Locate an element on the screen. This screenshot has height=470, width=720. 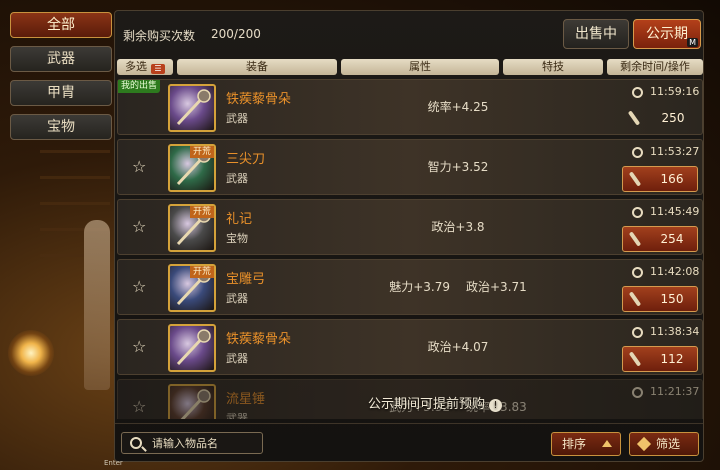
filter-label: 筛选 is located at coordinates (668, 444).